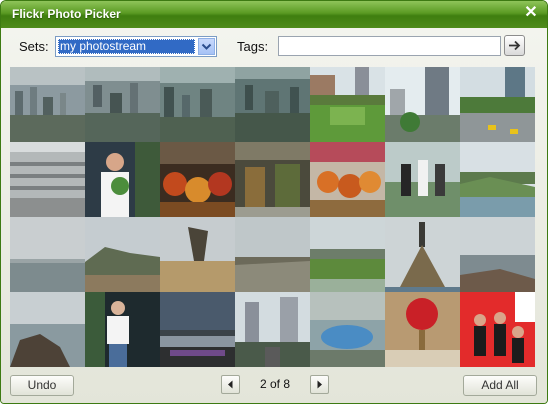 This screenshot has width=548, height=404. Describe the element at coordinates (42, 385) in the screenshot. I see `undo-button: Undo` at that location.